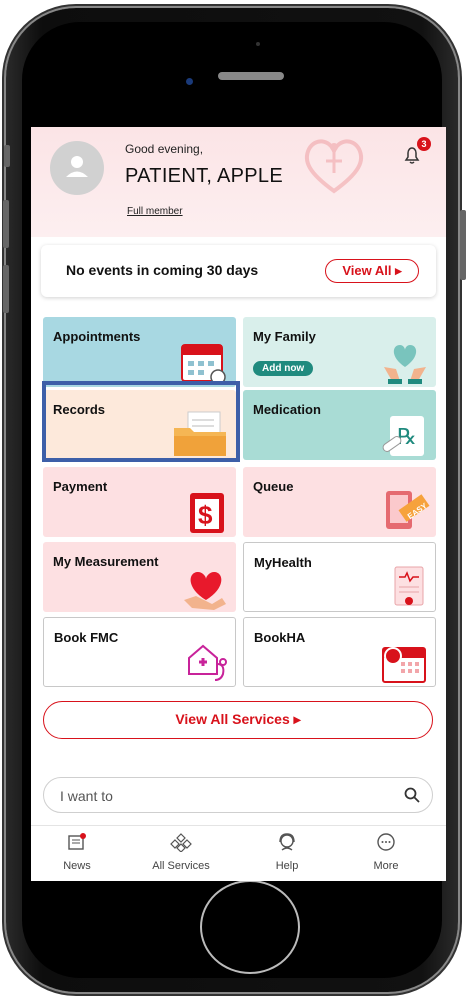  What do you see at coordinates (80, 486) in the screenshot?
I see `tile-label: Payment` at bounding box center [80, 486].